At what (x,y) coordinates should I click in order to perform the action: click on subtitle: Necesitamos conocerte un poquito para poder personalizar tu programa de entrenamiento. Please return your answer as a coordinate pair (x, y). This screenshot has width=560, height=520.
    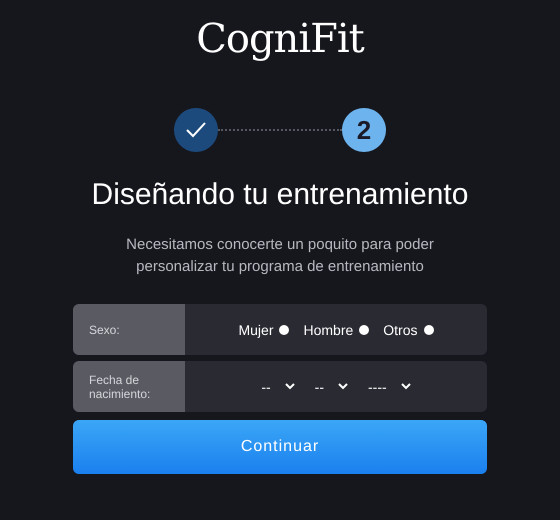
    Looking at the image, I should click on (280, 256).